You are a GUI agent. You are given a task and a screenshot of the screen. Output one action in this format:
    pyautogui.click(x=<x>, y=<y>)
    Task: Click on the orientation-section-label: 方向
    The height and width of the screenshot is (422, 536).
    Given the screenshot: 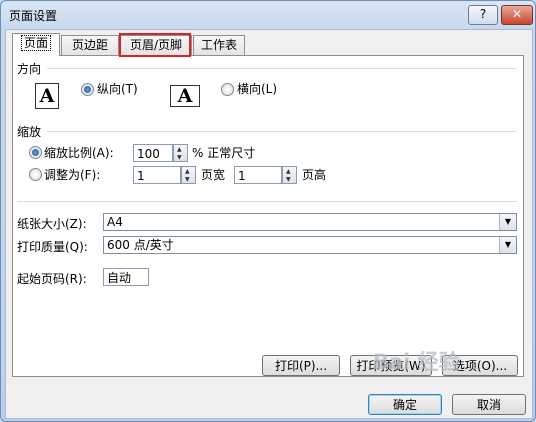 What is the action you would take?
    pyautogui.click(x=29, y=69)
    